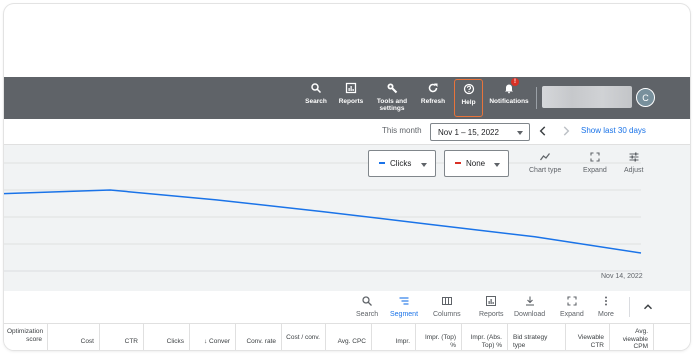 The width and height of the screenshot is (694, 354). What do you see at coordinates (645, 97) in the screenshot?
I see `avatar: C` at bounding box center [645, 97].